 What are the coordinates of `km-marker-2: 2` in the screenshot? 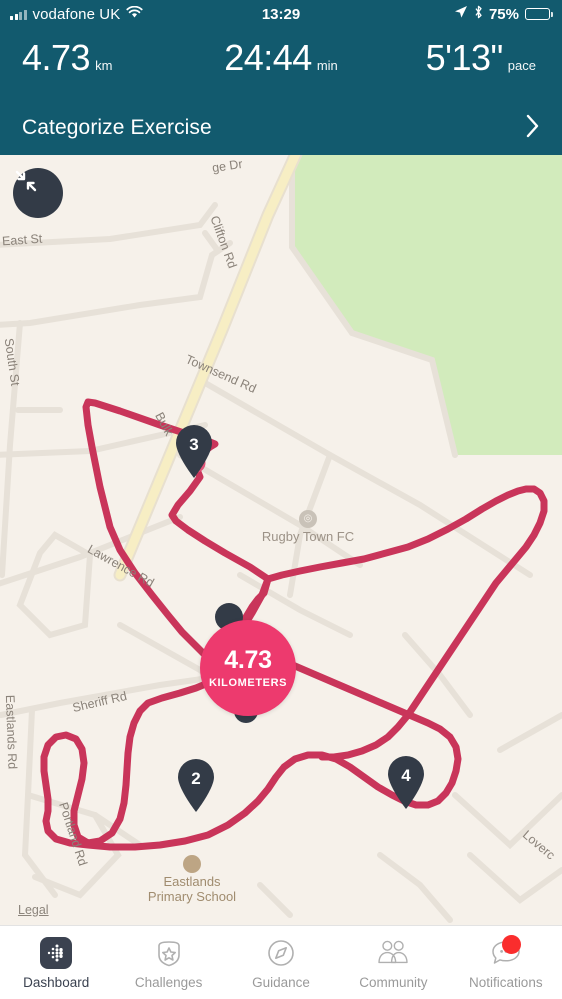 It's located at (196, 785).